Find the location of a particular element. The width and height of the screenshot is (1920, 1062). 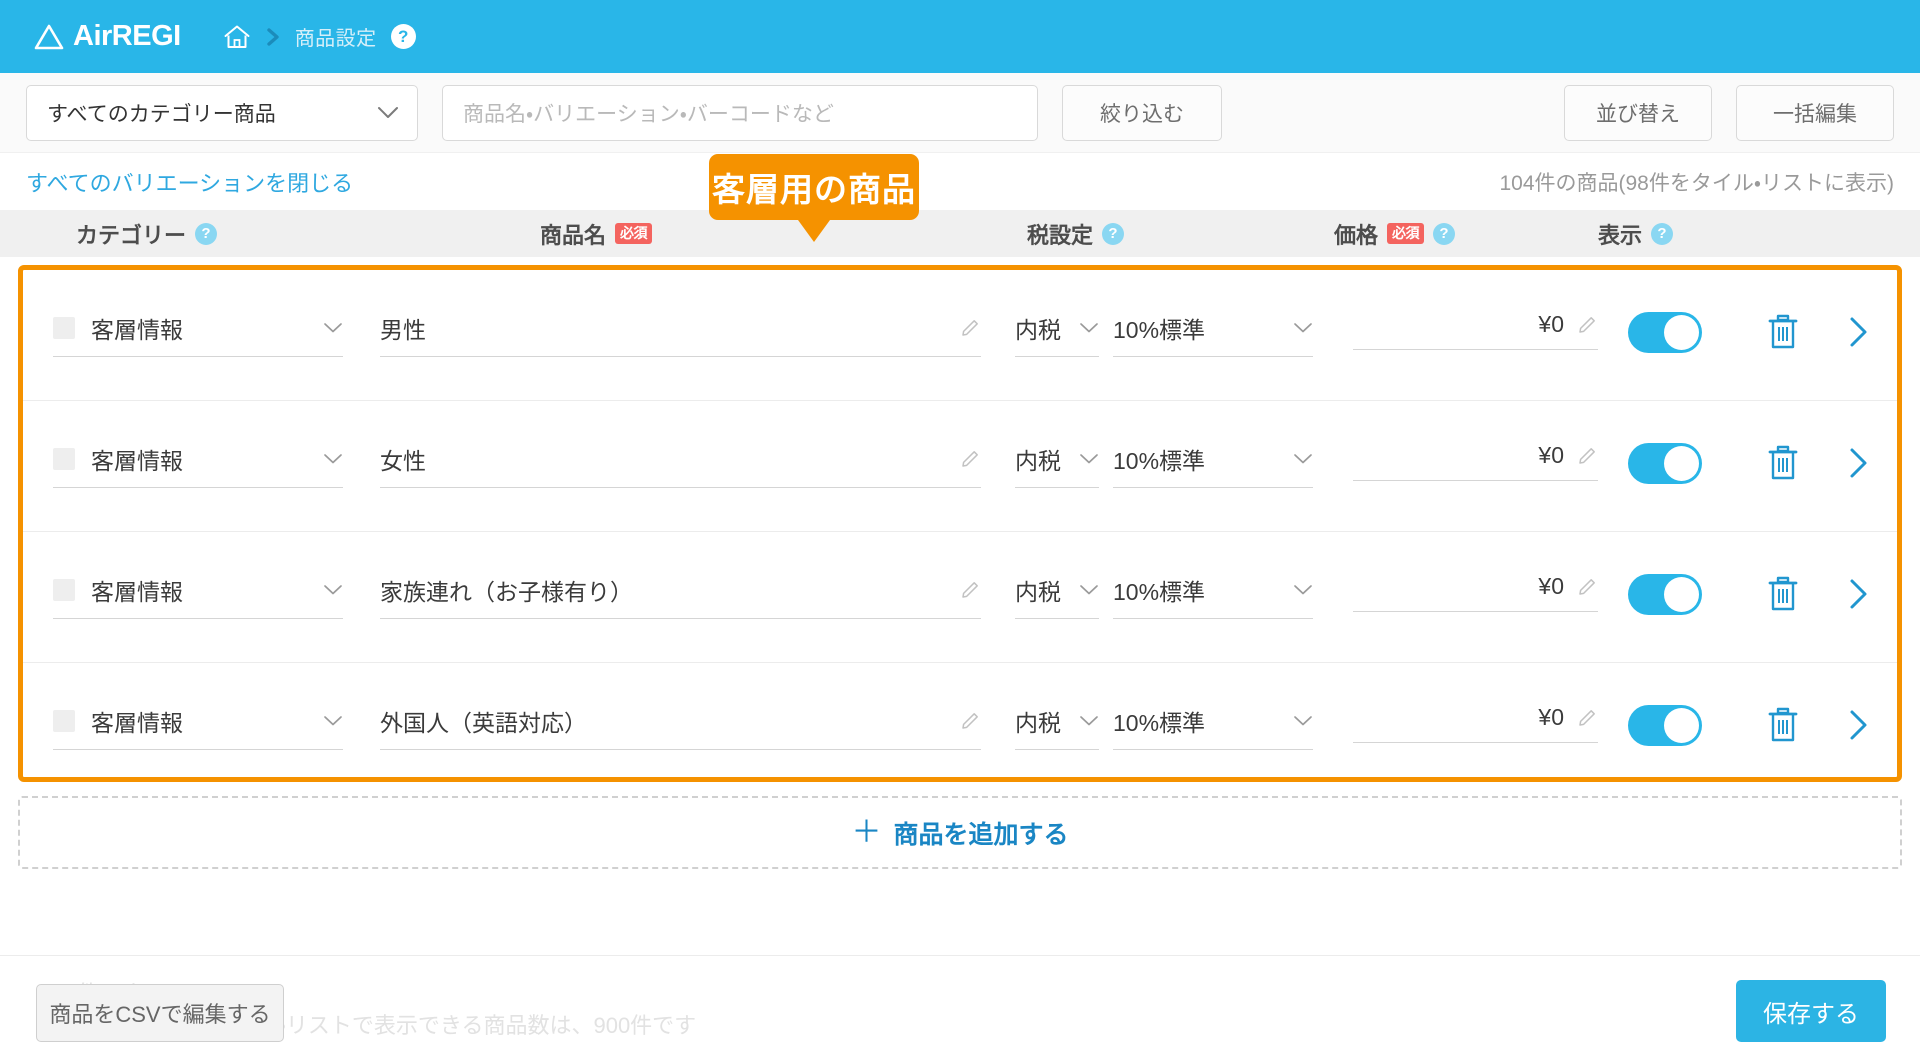

column-header-product-name: 商品名 必須 is located at coordinates (596, 233).